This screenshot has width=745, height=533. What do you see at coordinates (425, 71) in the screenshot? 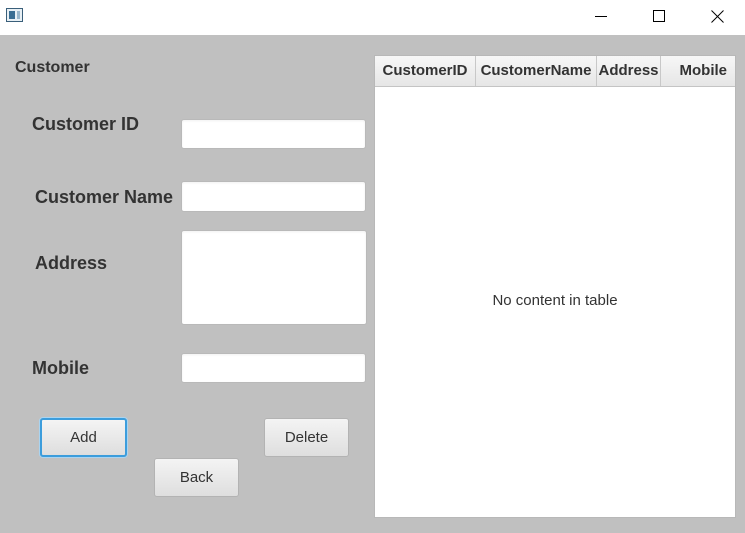
I see `column-header-customer-id: CustomerID` at bounding box center [425, 71].